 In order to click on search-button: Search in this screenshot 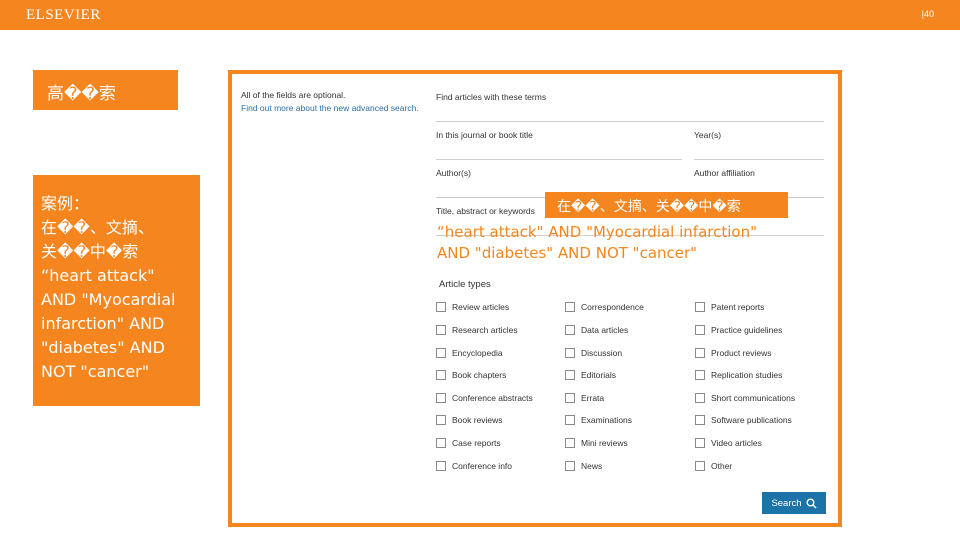, I will do `click(794, 503)`.